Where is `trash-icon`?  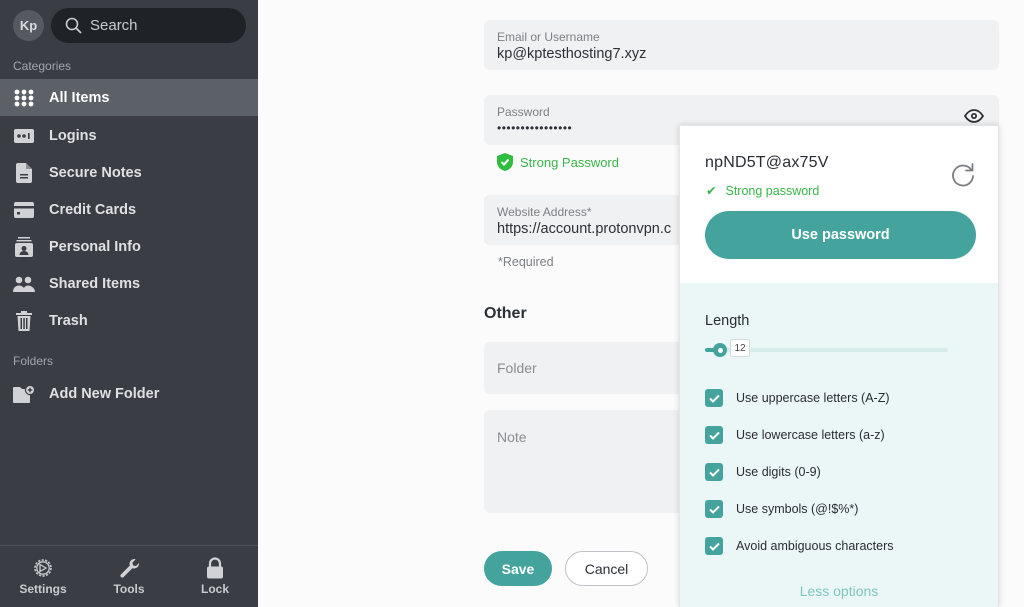
trash-icon is located at coordinates (24, 320).